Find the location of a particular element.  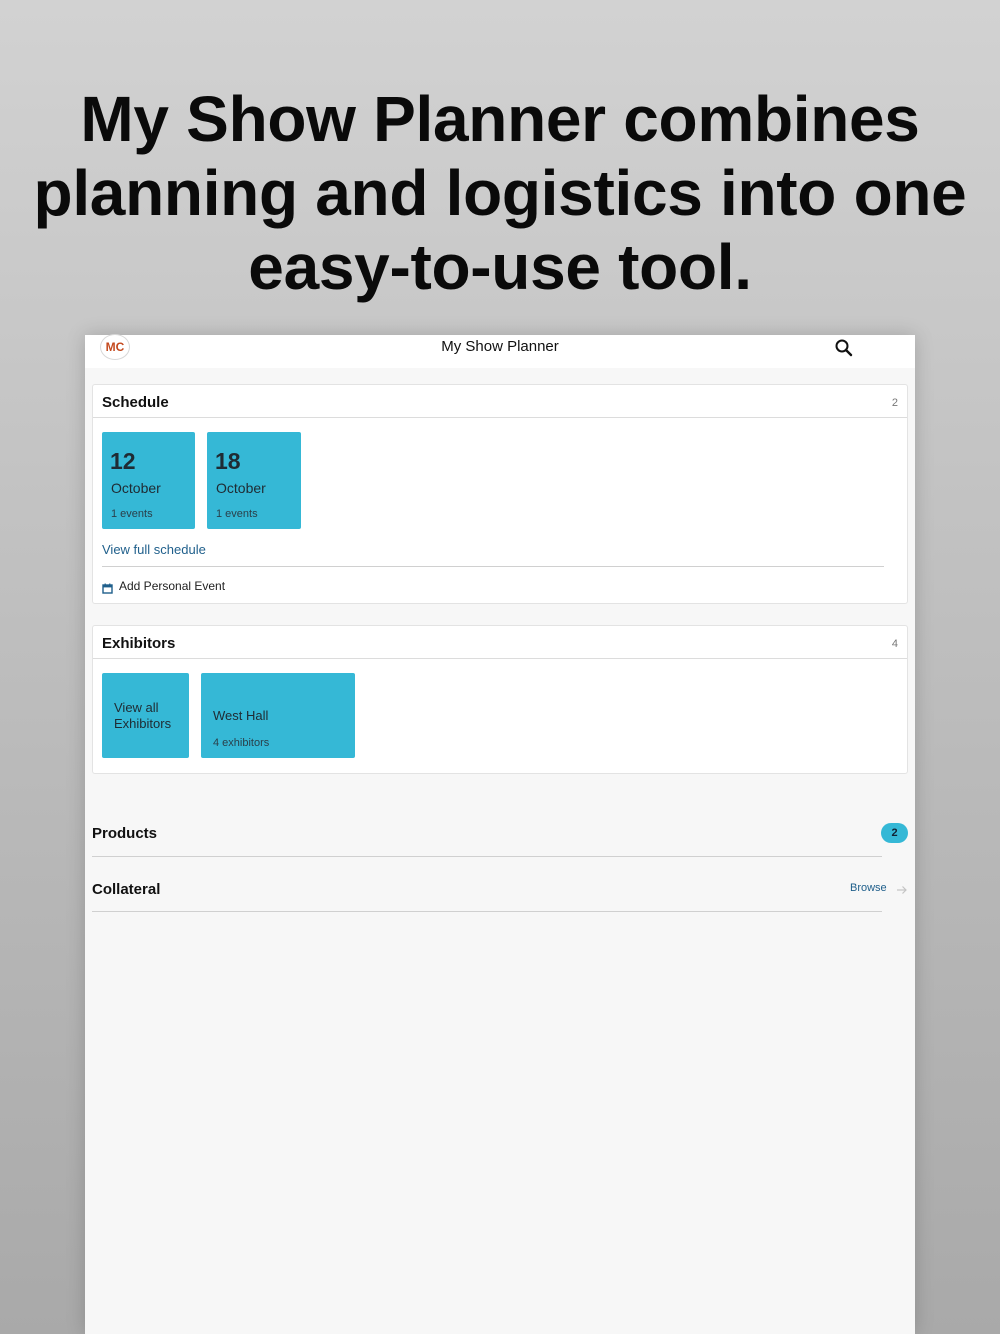

hall-name: West Hall is located at coordinates (241, 715).